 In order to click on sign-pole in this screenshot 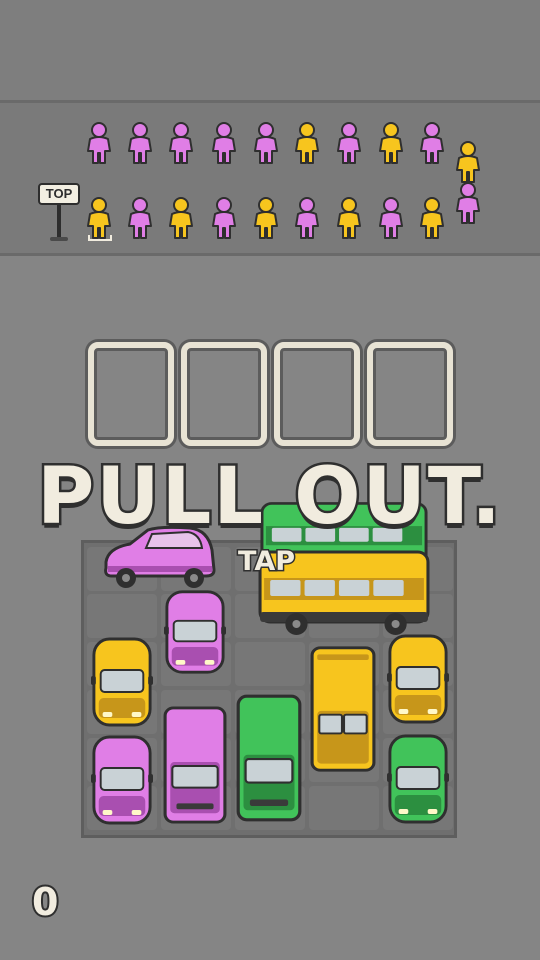, I will do `click(59, 222)`.